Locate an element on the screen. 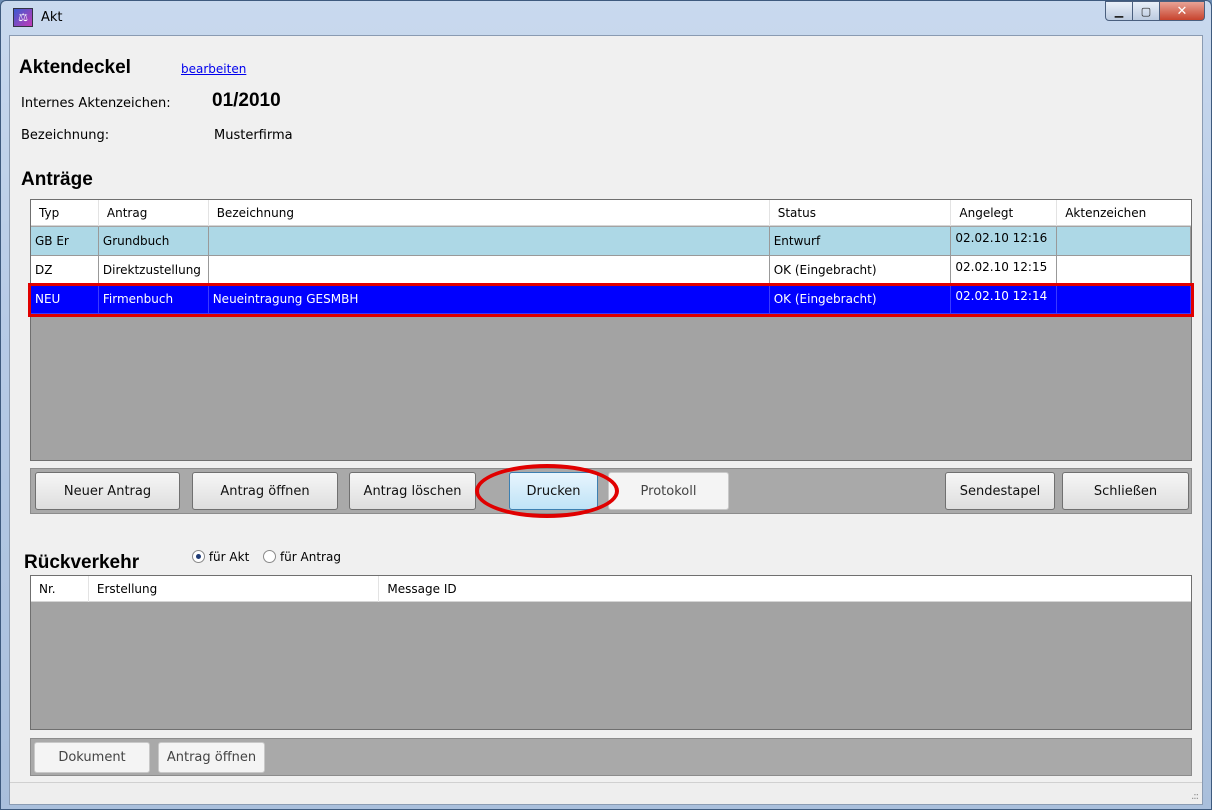  rueckverkehr-toolbar: Dokument Antrag öffnen is located at coordinates (611, 757).